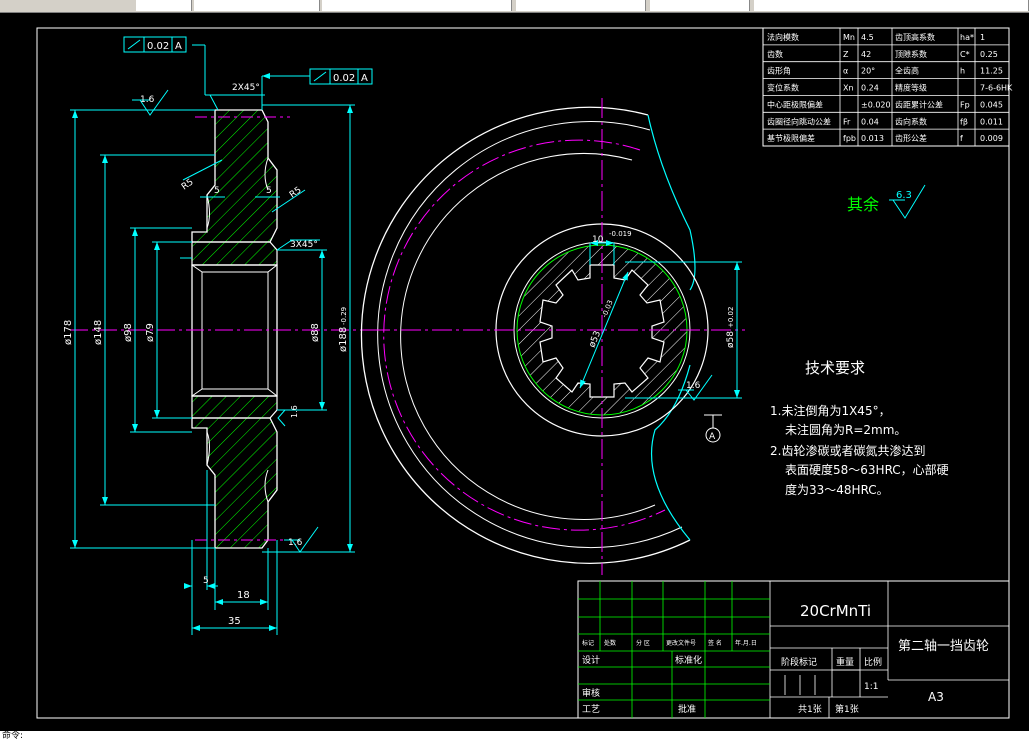 This screenshot has width=1029, height=741. What do you see at coordinates (847, 709) in the screenshot?
I see `tb-sheet-no: 第1张` at bounding box center [847, 709].